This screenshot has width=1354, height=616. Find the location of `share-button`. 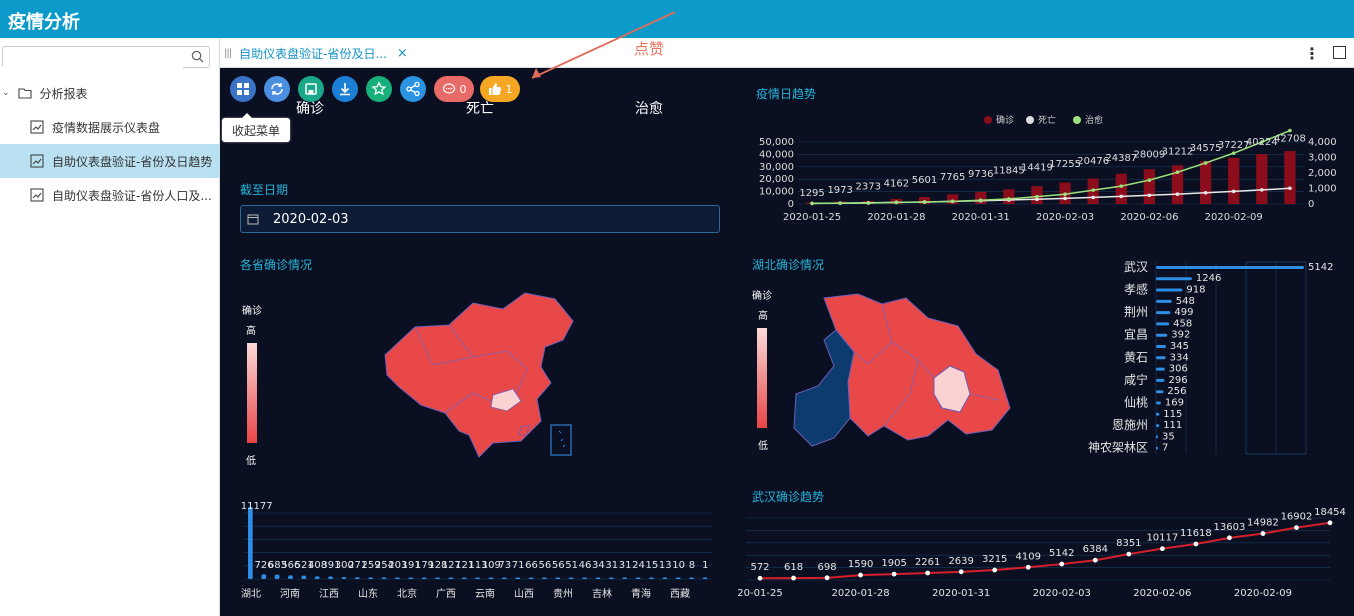

share-button is located at coordinates (413, 89).